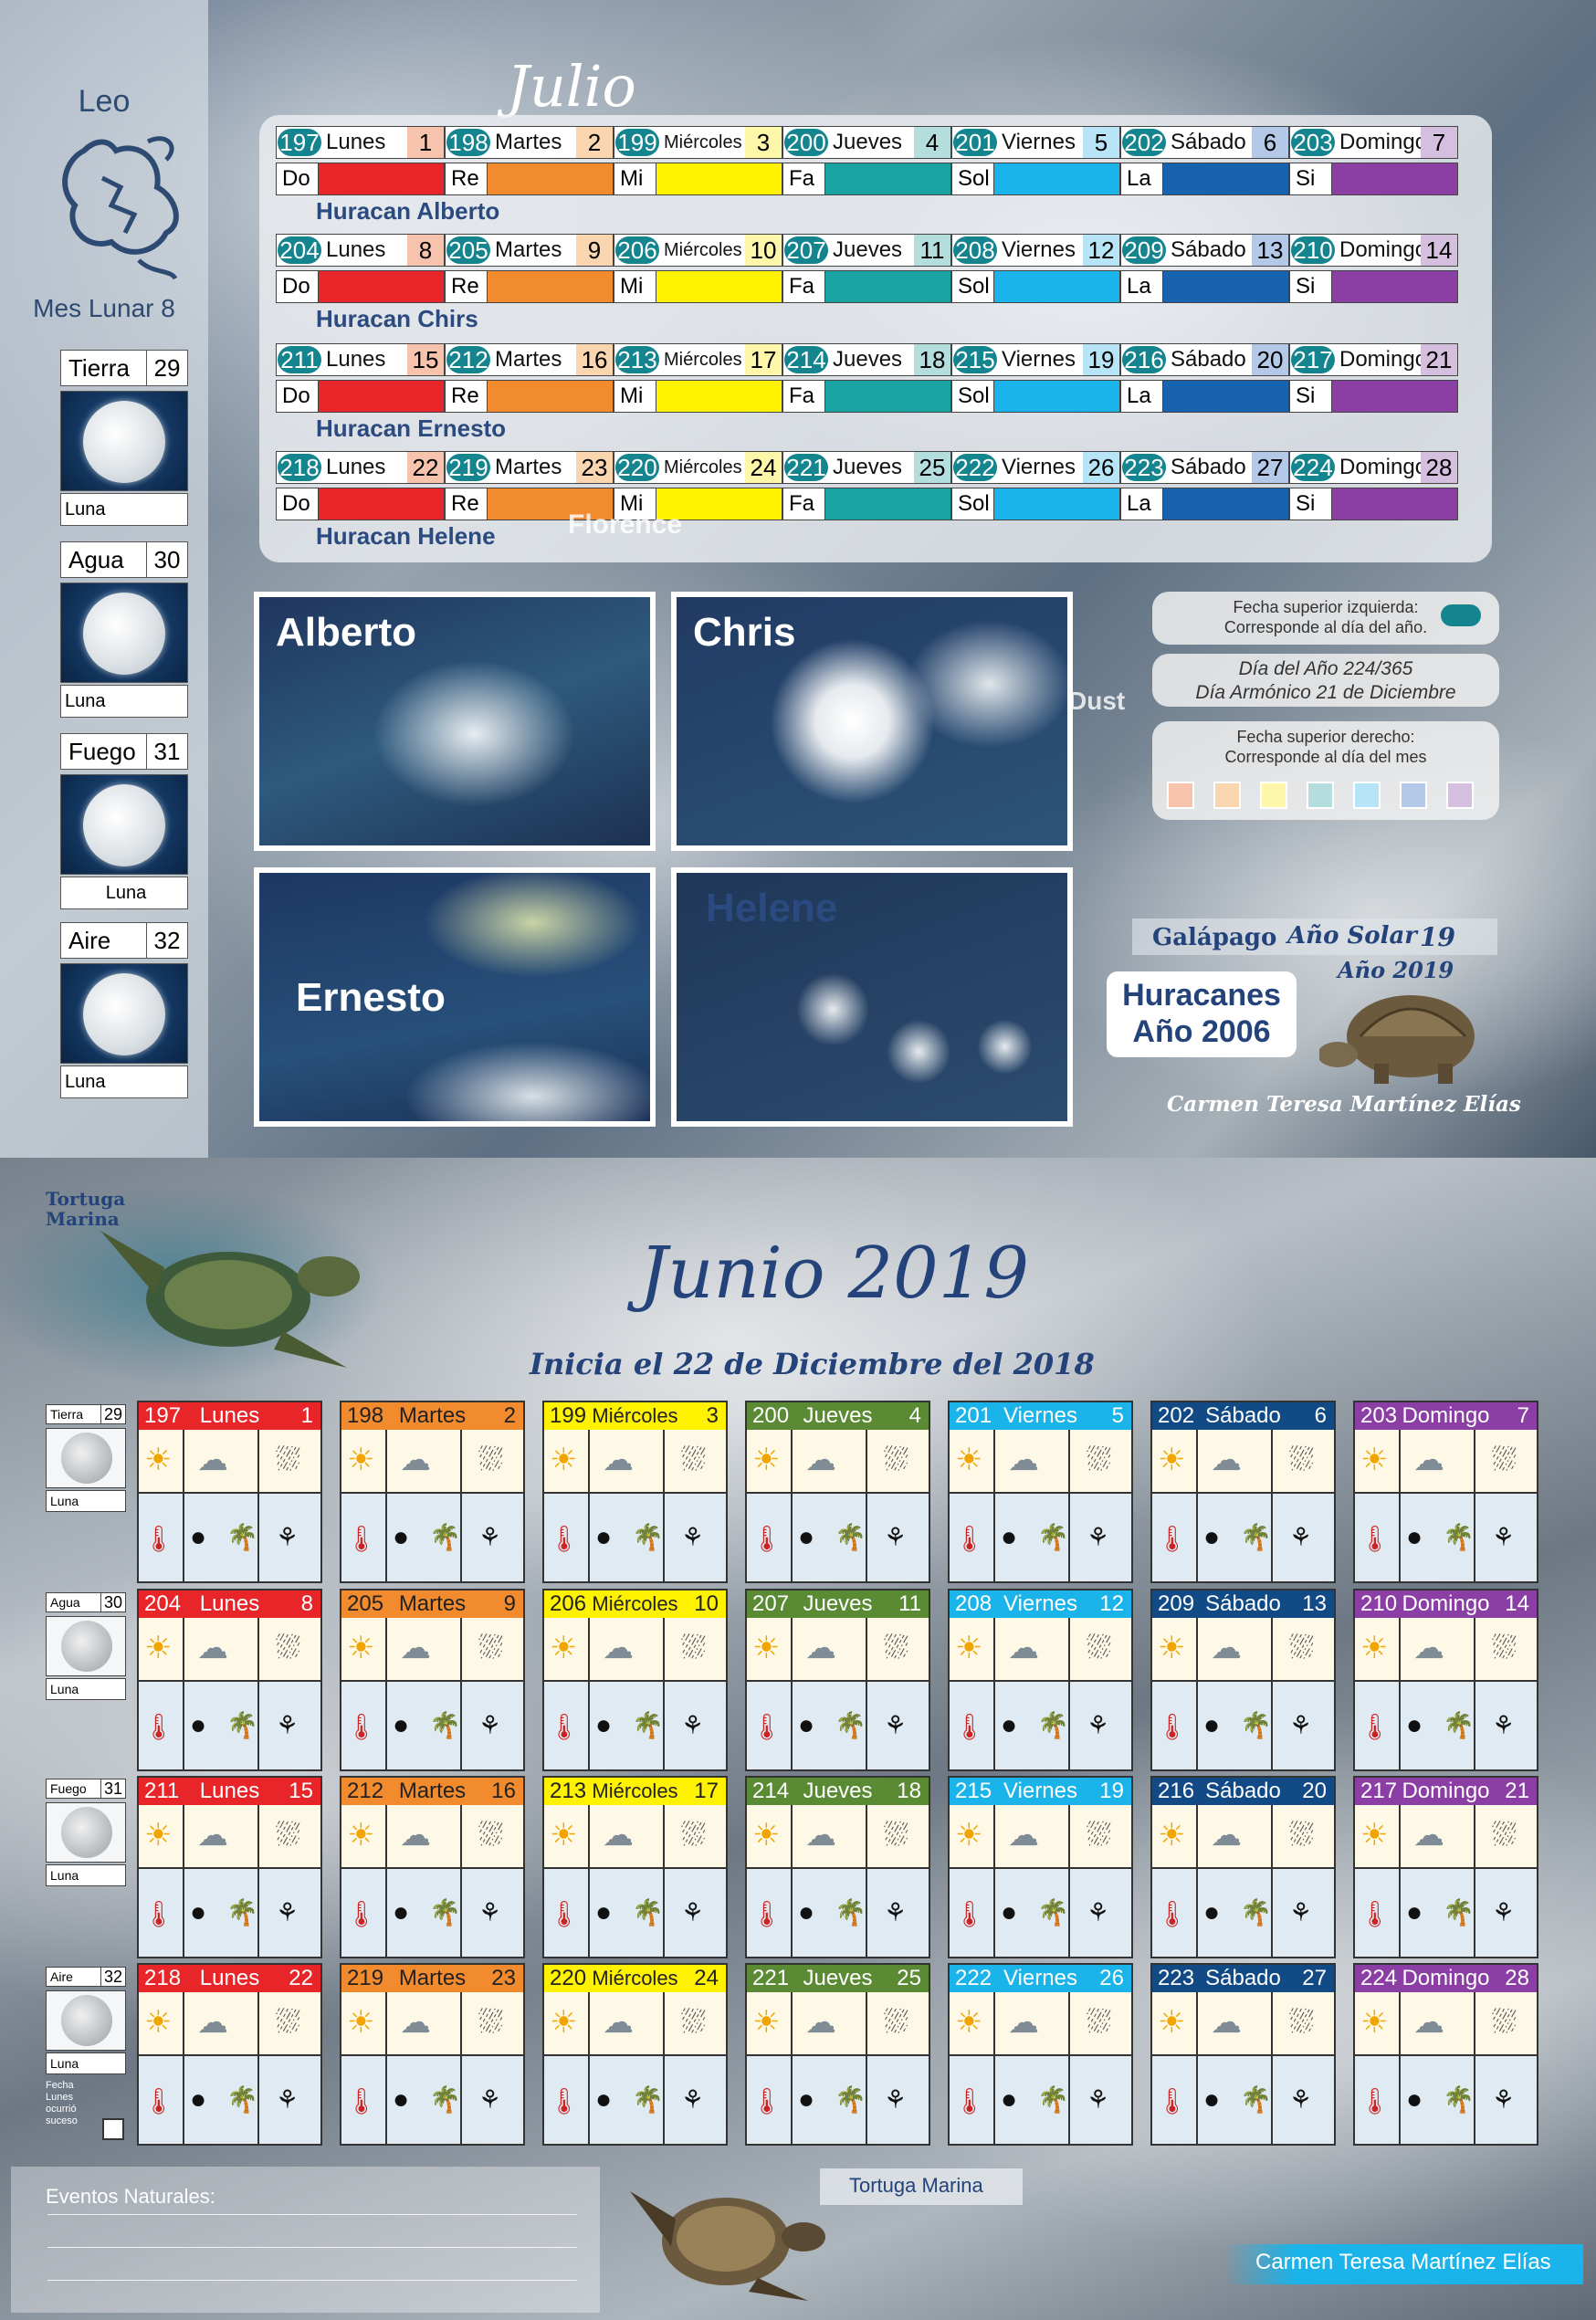 The width and height of the screenshot is (1596, 2320). What do you see at coordinates (1041, 1492) in the screenshot?
I see `june-day-cell: 201 Viernes 5 ☀ ☁ ⛆ 🌡 ● 🌴 ⚘` at bounding box center [1041, 1492].